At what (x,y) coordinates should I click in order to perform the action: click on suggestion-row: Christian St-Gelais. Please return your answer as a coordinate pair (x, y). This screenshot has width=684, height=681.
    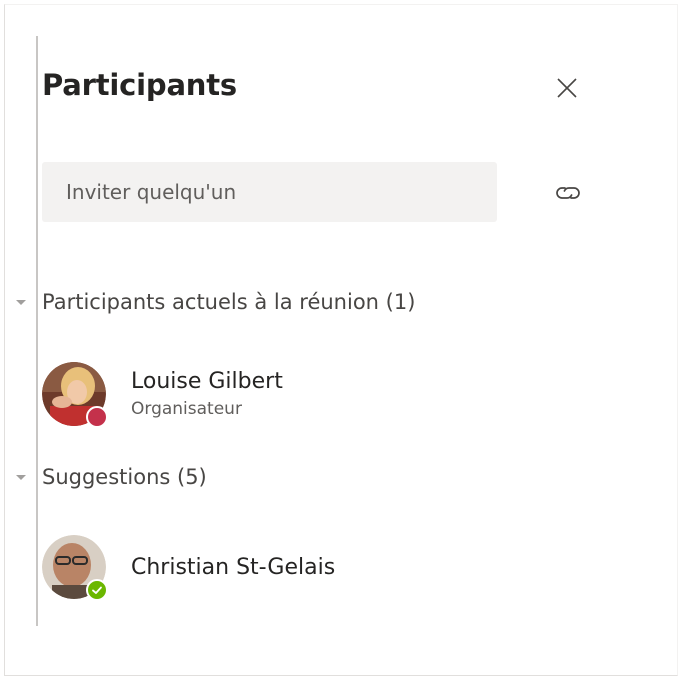
    Looking at the image, I should click on (189, 568).